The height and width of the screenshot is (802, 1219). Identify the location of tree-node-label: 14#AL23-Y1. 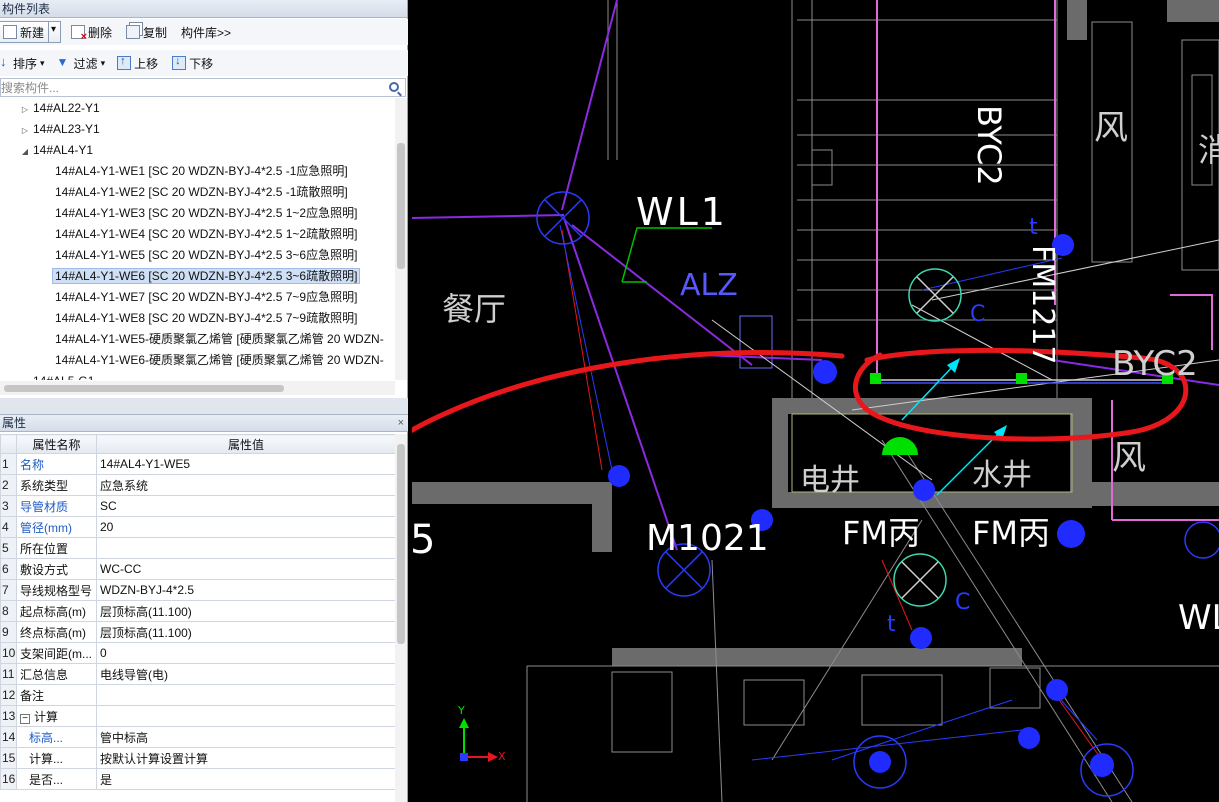
(66, 129).